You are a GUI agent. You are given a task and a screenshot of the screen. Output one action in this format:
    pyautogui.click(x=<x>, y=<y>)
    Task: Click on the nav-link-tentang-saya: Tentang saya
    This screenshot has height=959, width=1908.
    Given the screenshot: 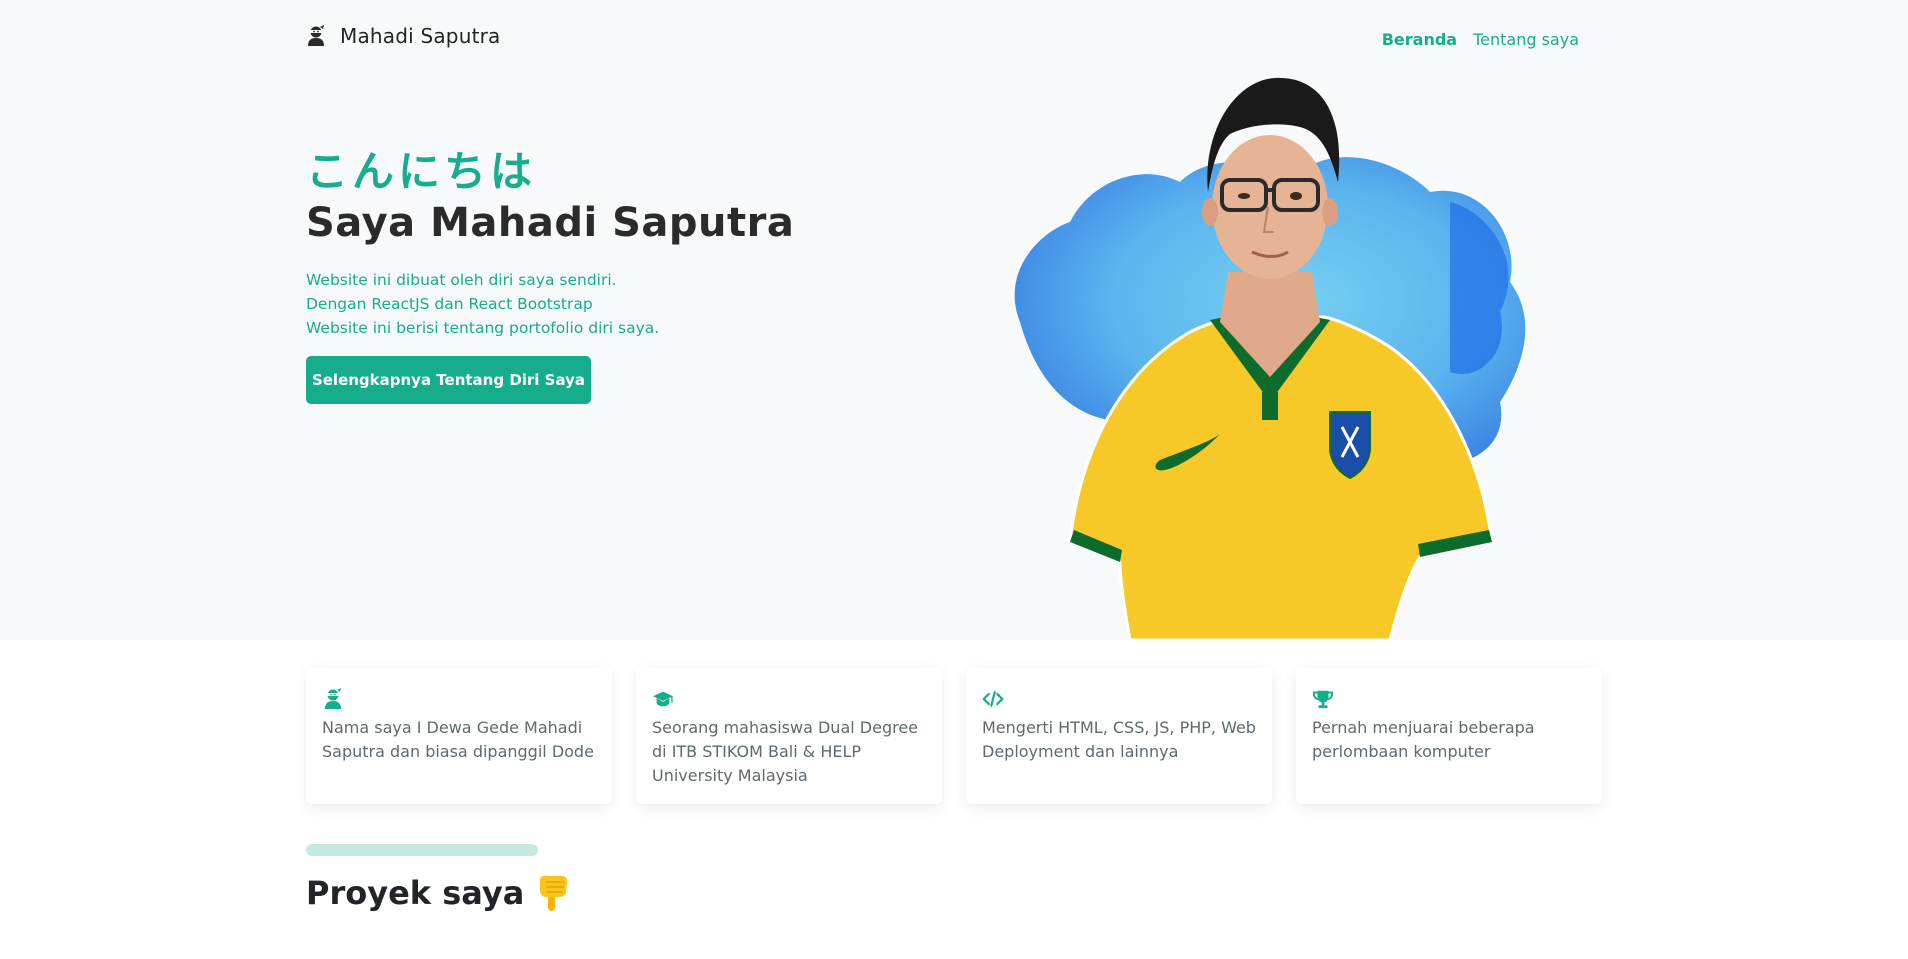 What is the action you would take?
    pyautogui.click(x=1526, y=39)
    